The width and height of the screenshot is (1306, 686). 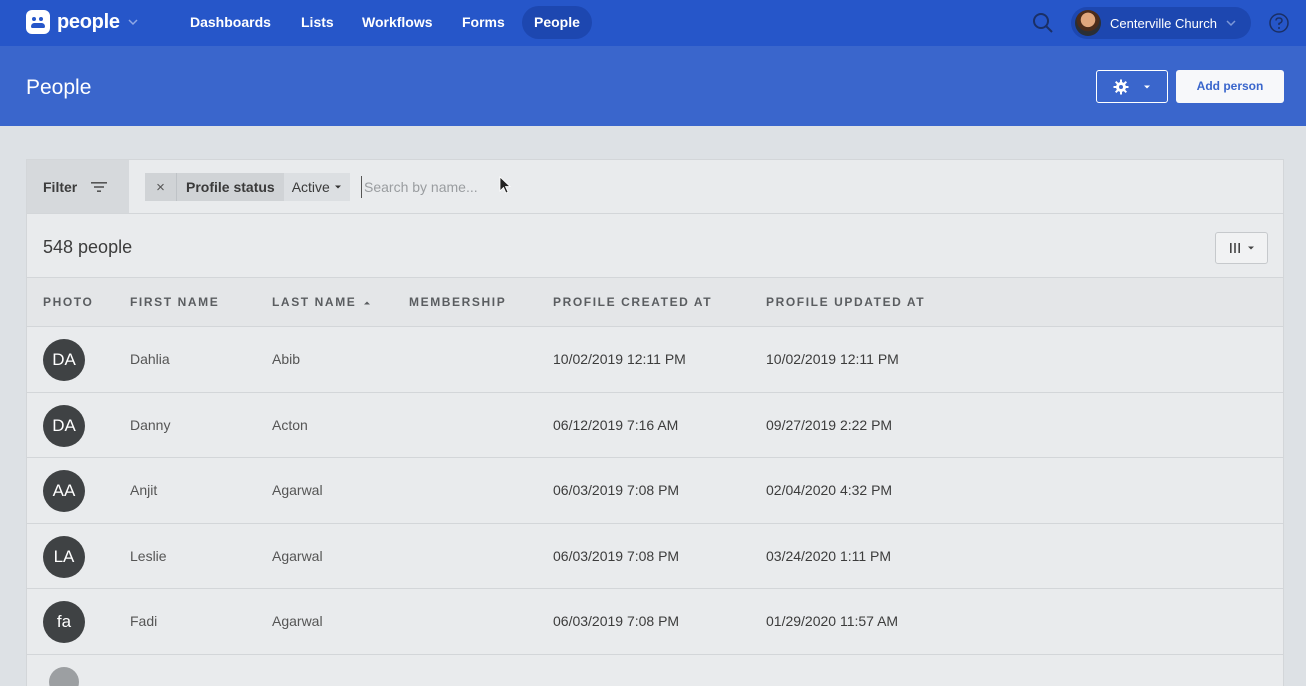 What do you see at coordinates (1132, 86) in the screenshot?
I see `settings-dropdown-button` at bounding box center [1132, 86].